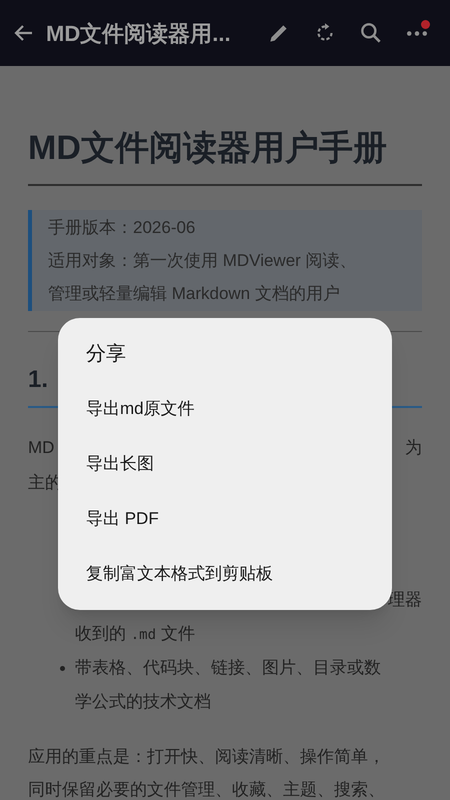  What do you see at coordinates (135, 633) in the screenshot?
I see `list-item-text: 收到的 .md 文件` at bounding box center [135, 633].